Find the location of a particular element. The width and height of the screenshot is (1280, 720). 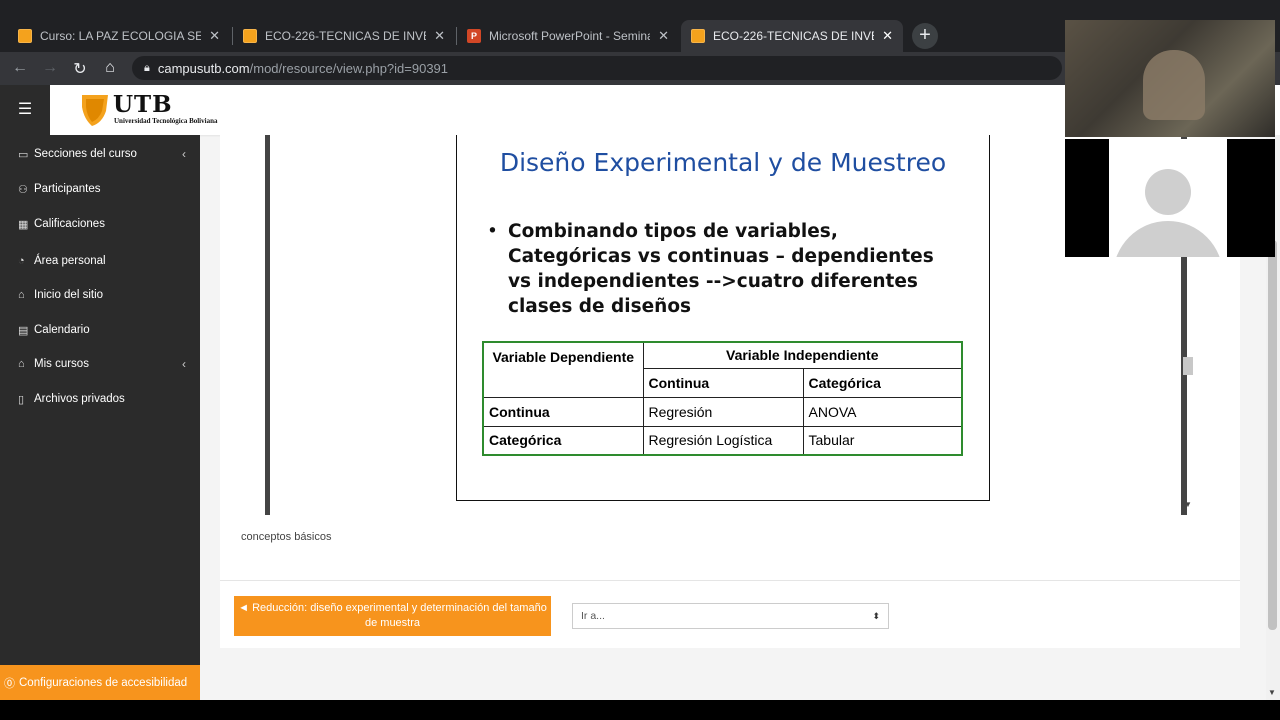

tab-title: Curso: LA PAZ ECOLOGIA SEM: 4 is located at coordinates (121, 36).